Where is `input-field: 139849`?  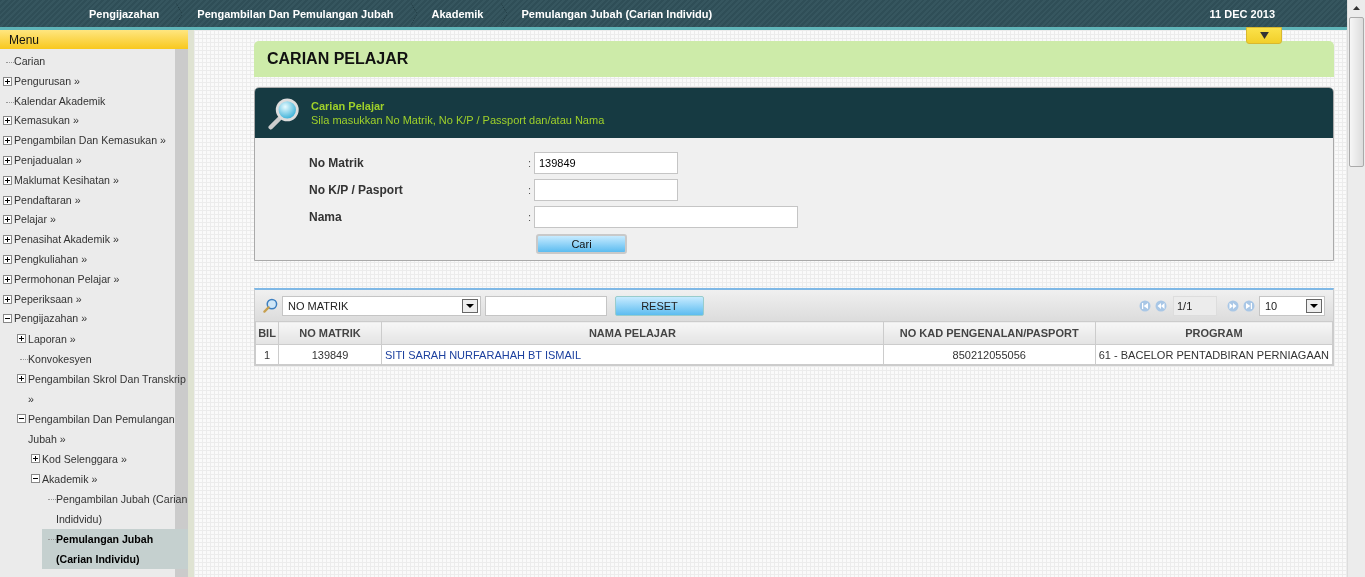
input-field: 139849 is located at coordinates (606, 162).